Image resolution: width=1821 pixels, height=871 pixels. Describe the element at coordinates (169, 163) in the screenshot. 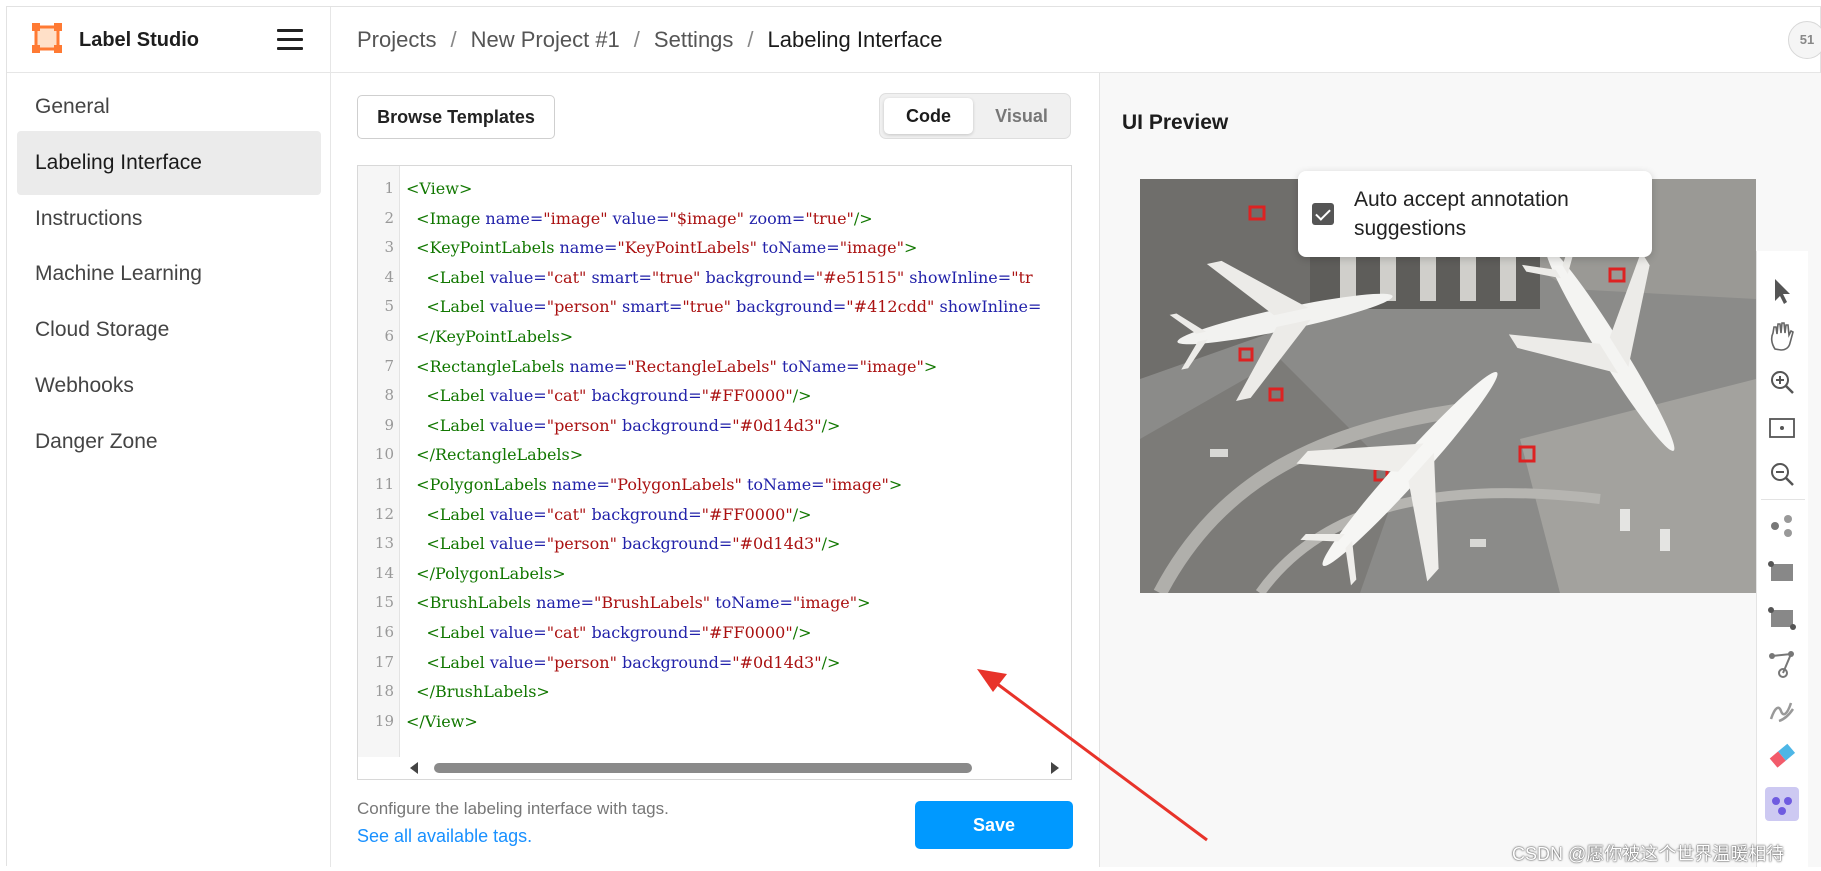

I see `sidebar-item-labeling-interface: Labeling Interface` at that location.